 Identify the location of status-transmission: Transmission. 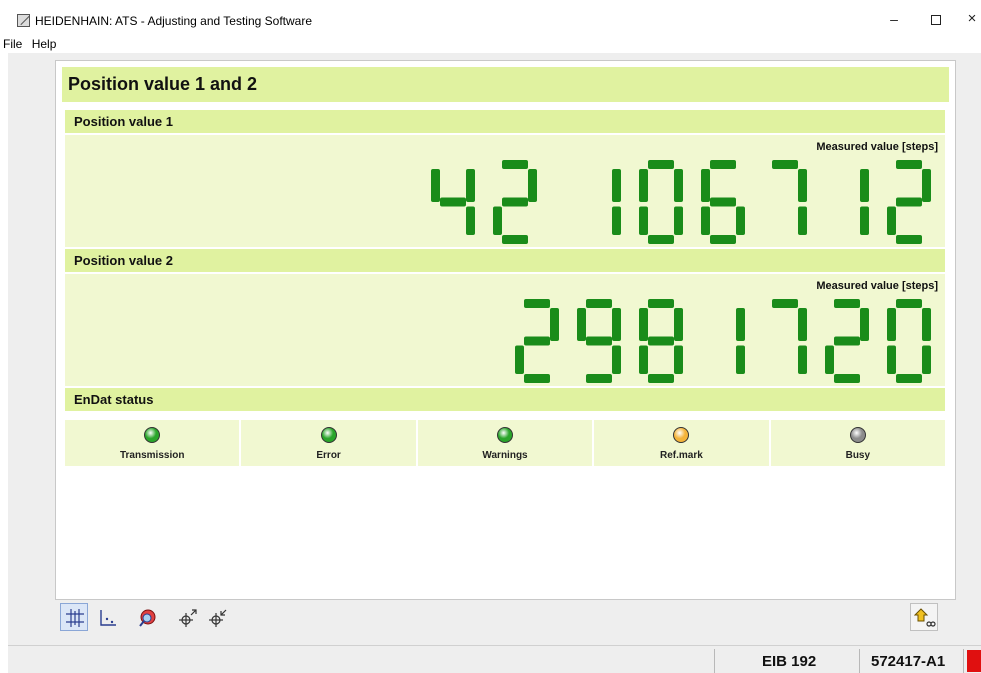
(153, 443).